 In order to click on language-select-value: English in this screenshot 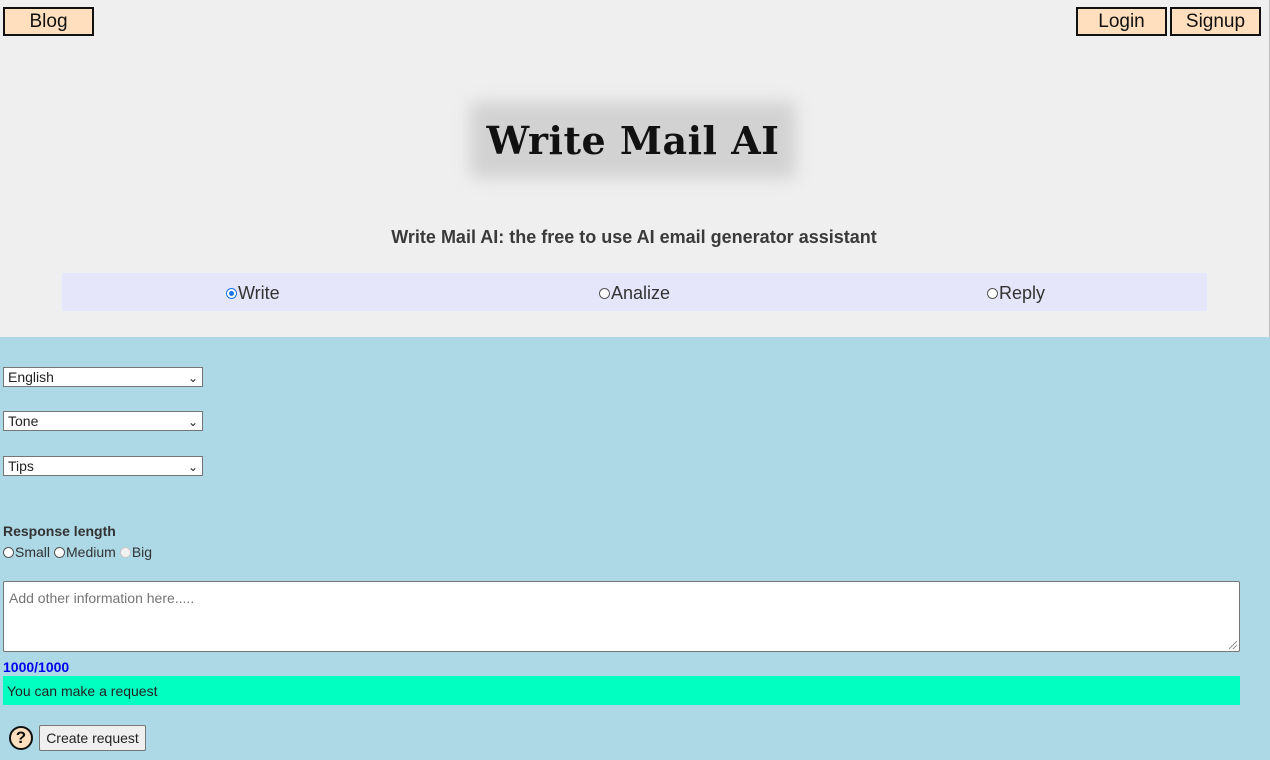, I will do `click(31, 377)`.